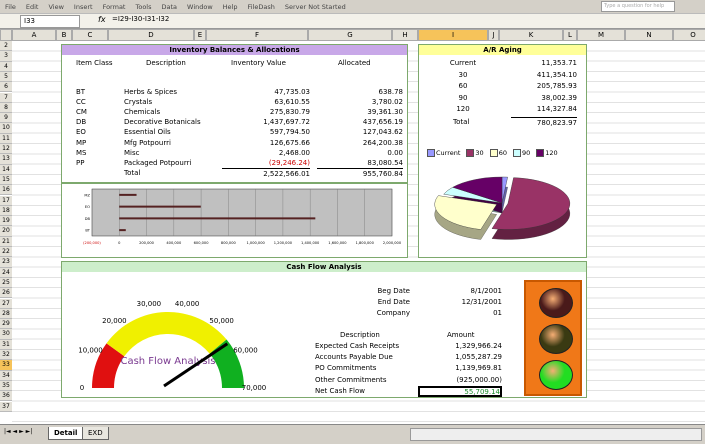 The image size is (705, 444). What do you see at coordinates (6, 77) in the screenshot?
I see `row-header-5: 5` at bounding box center [6, 77].